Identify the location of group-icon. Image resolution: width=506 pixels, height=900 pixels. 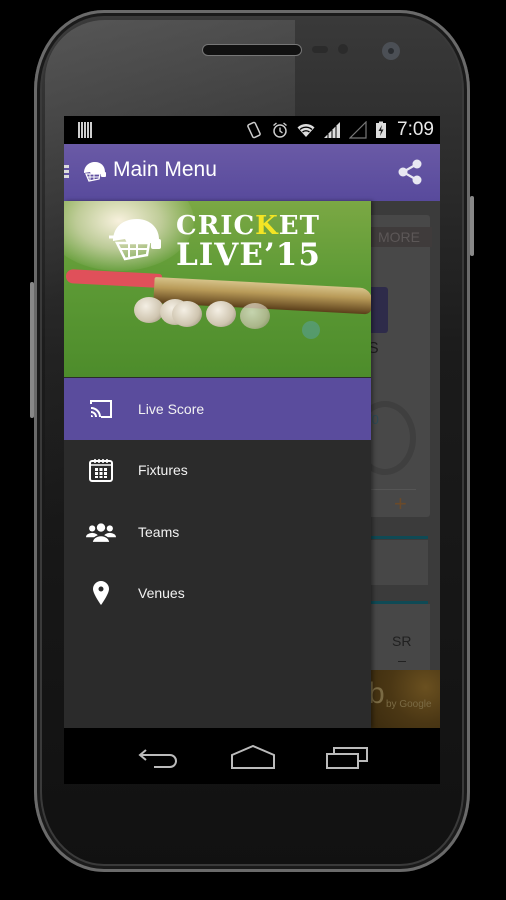
(101, 532).